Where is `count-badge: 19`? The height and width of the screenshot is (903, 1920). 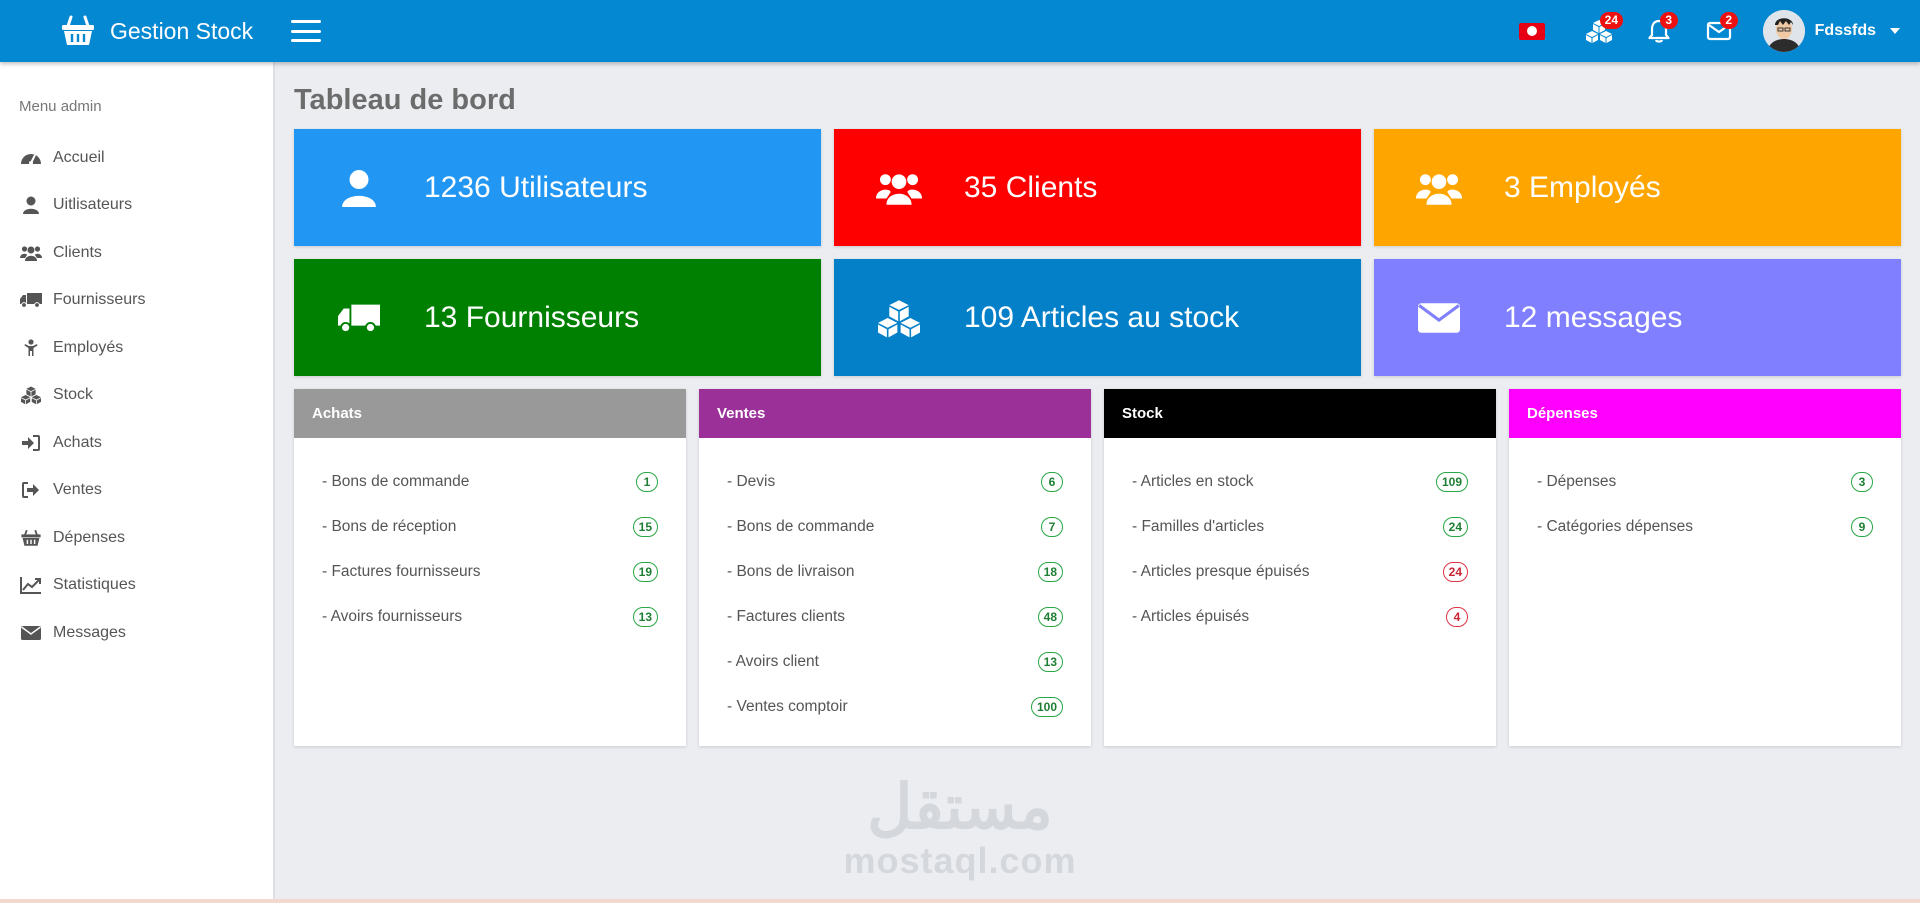 count-badge: 19 is located at coordinates (645, 571).